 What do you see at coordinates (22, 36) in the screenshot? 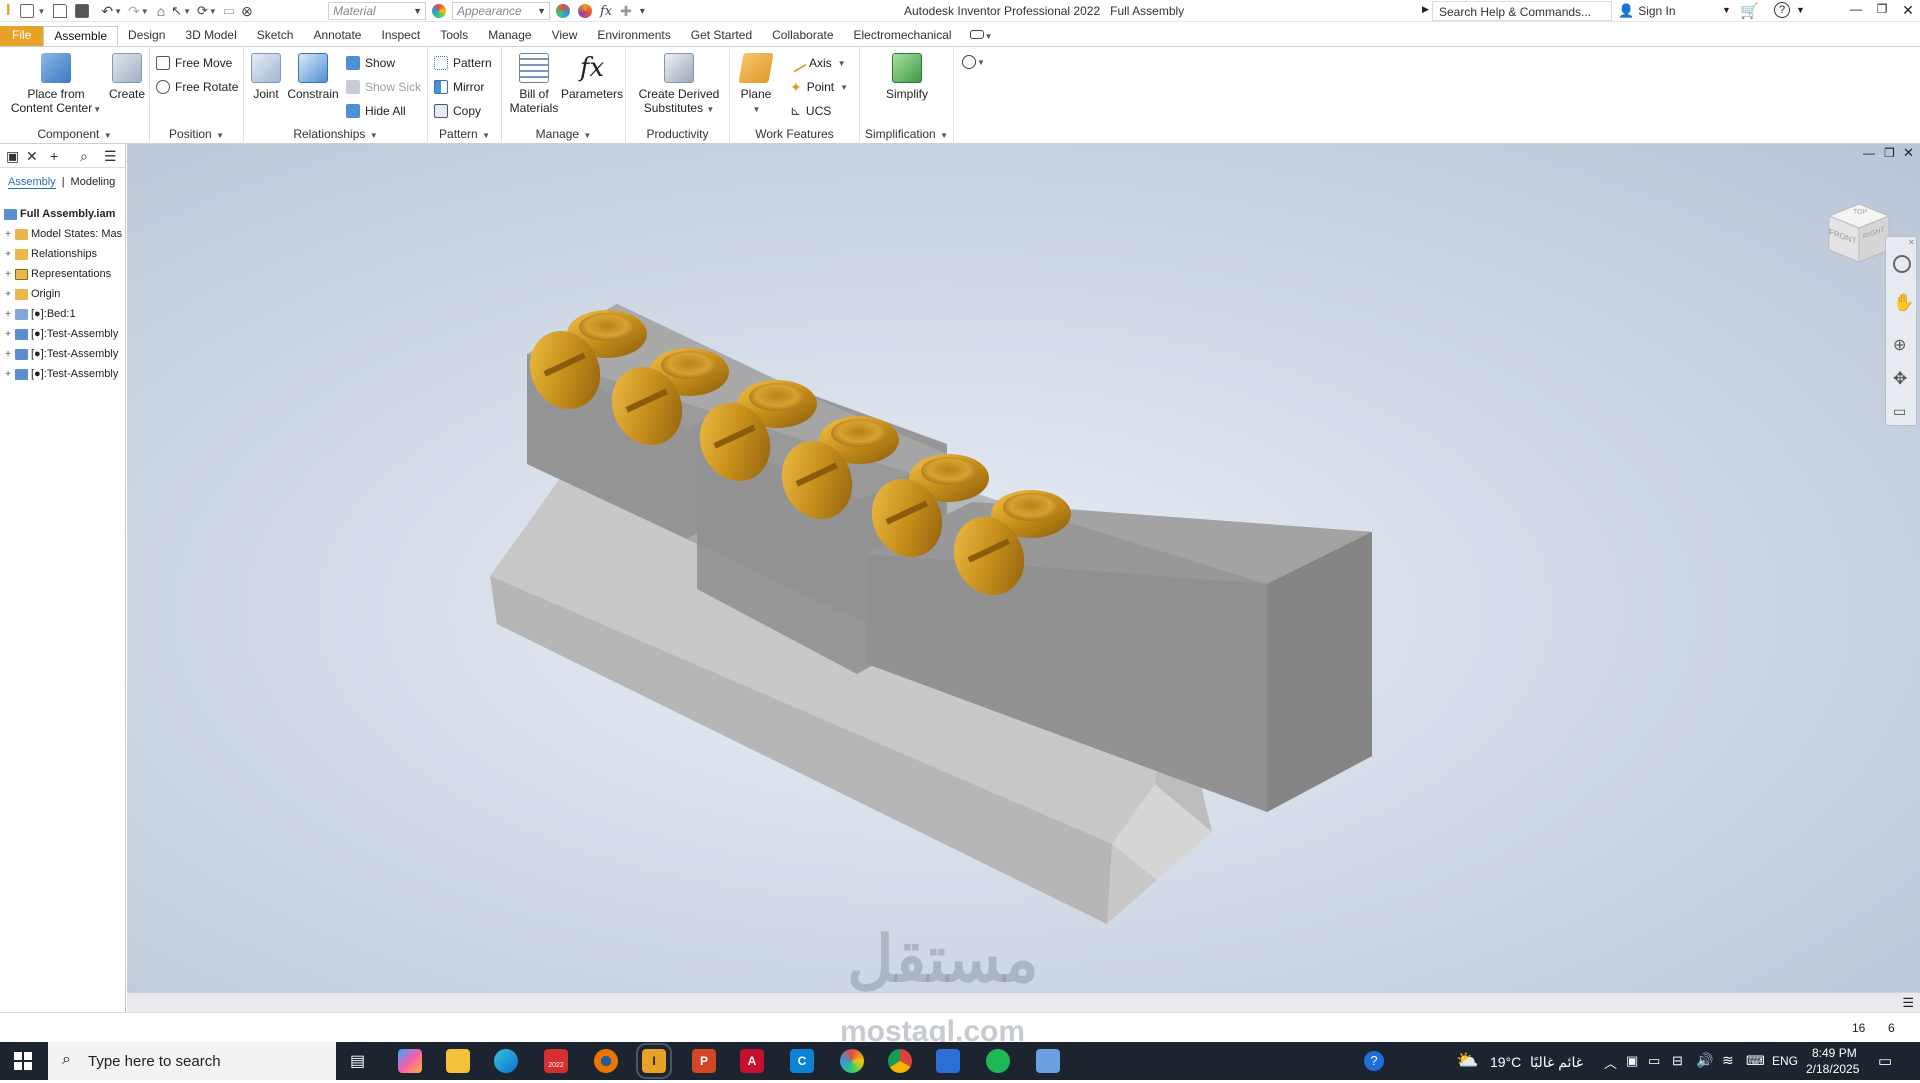
I see `tab-file: File` at bounding box center [22, 36].